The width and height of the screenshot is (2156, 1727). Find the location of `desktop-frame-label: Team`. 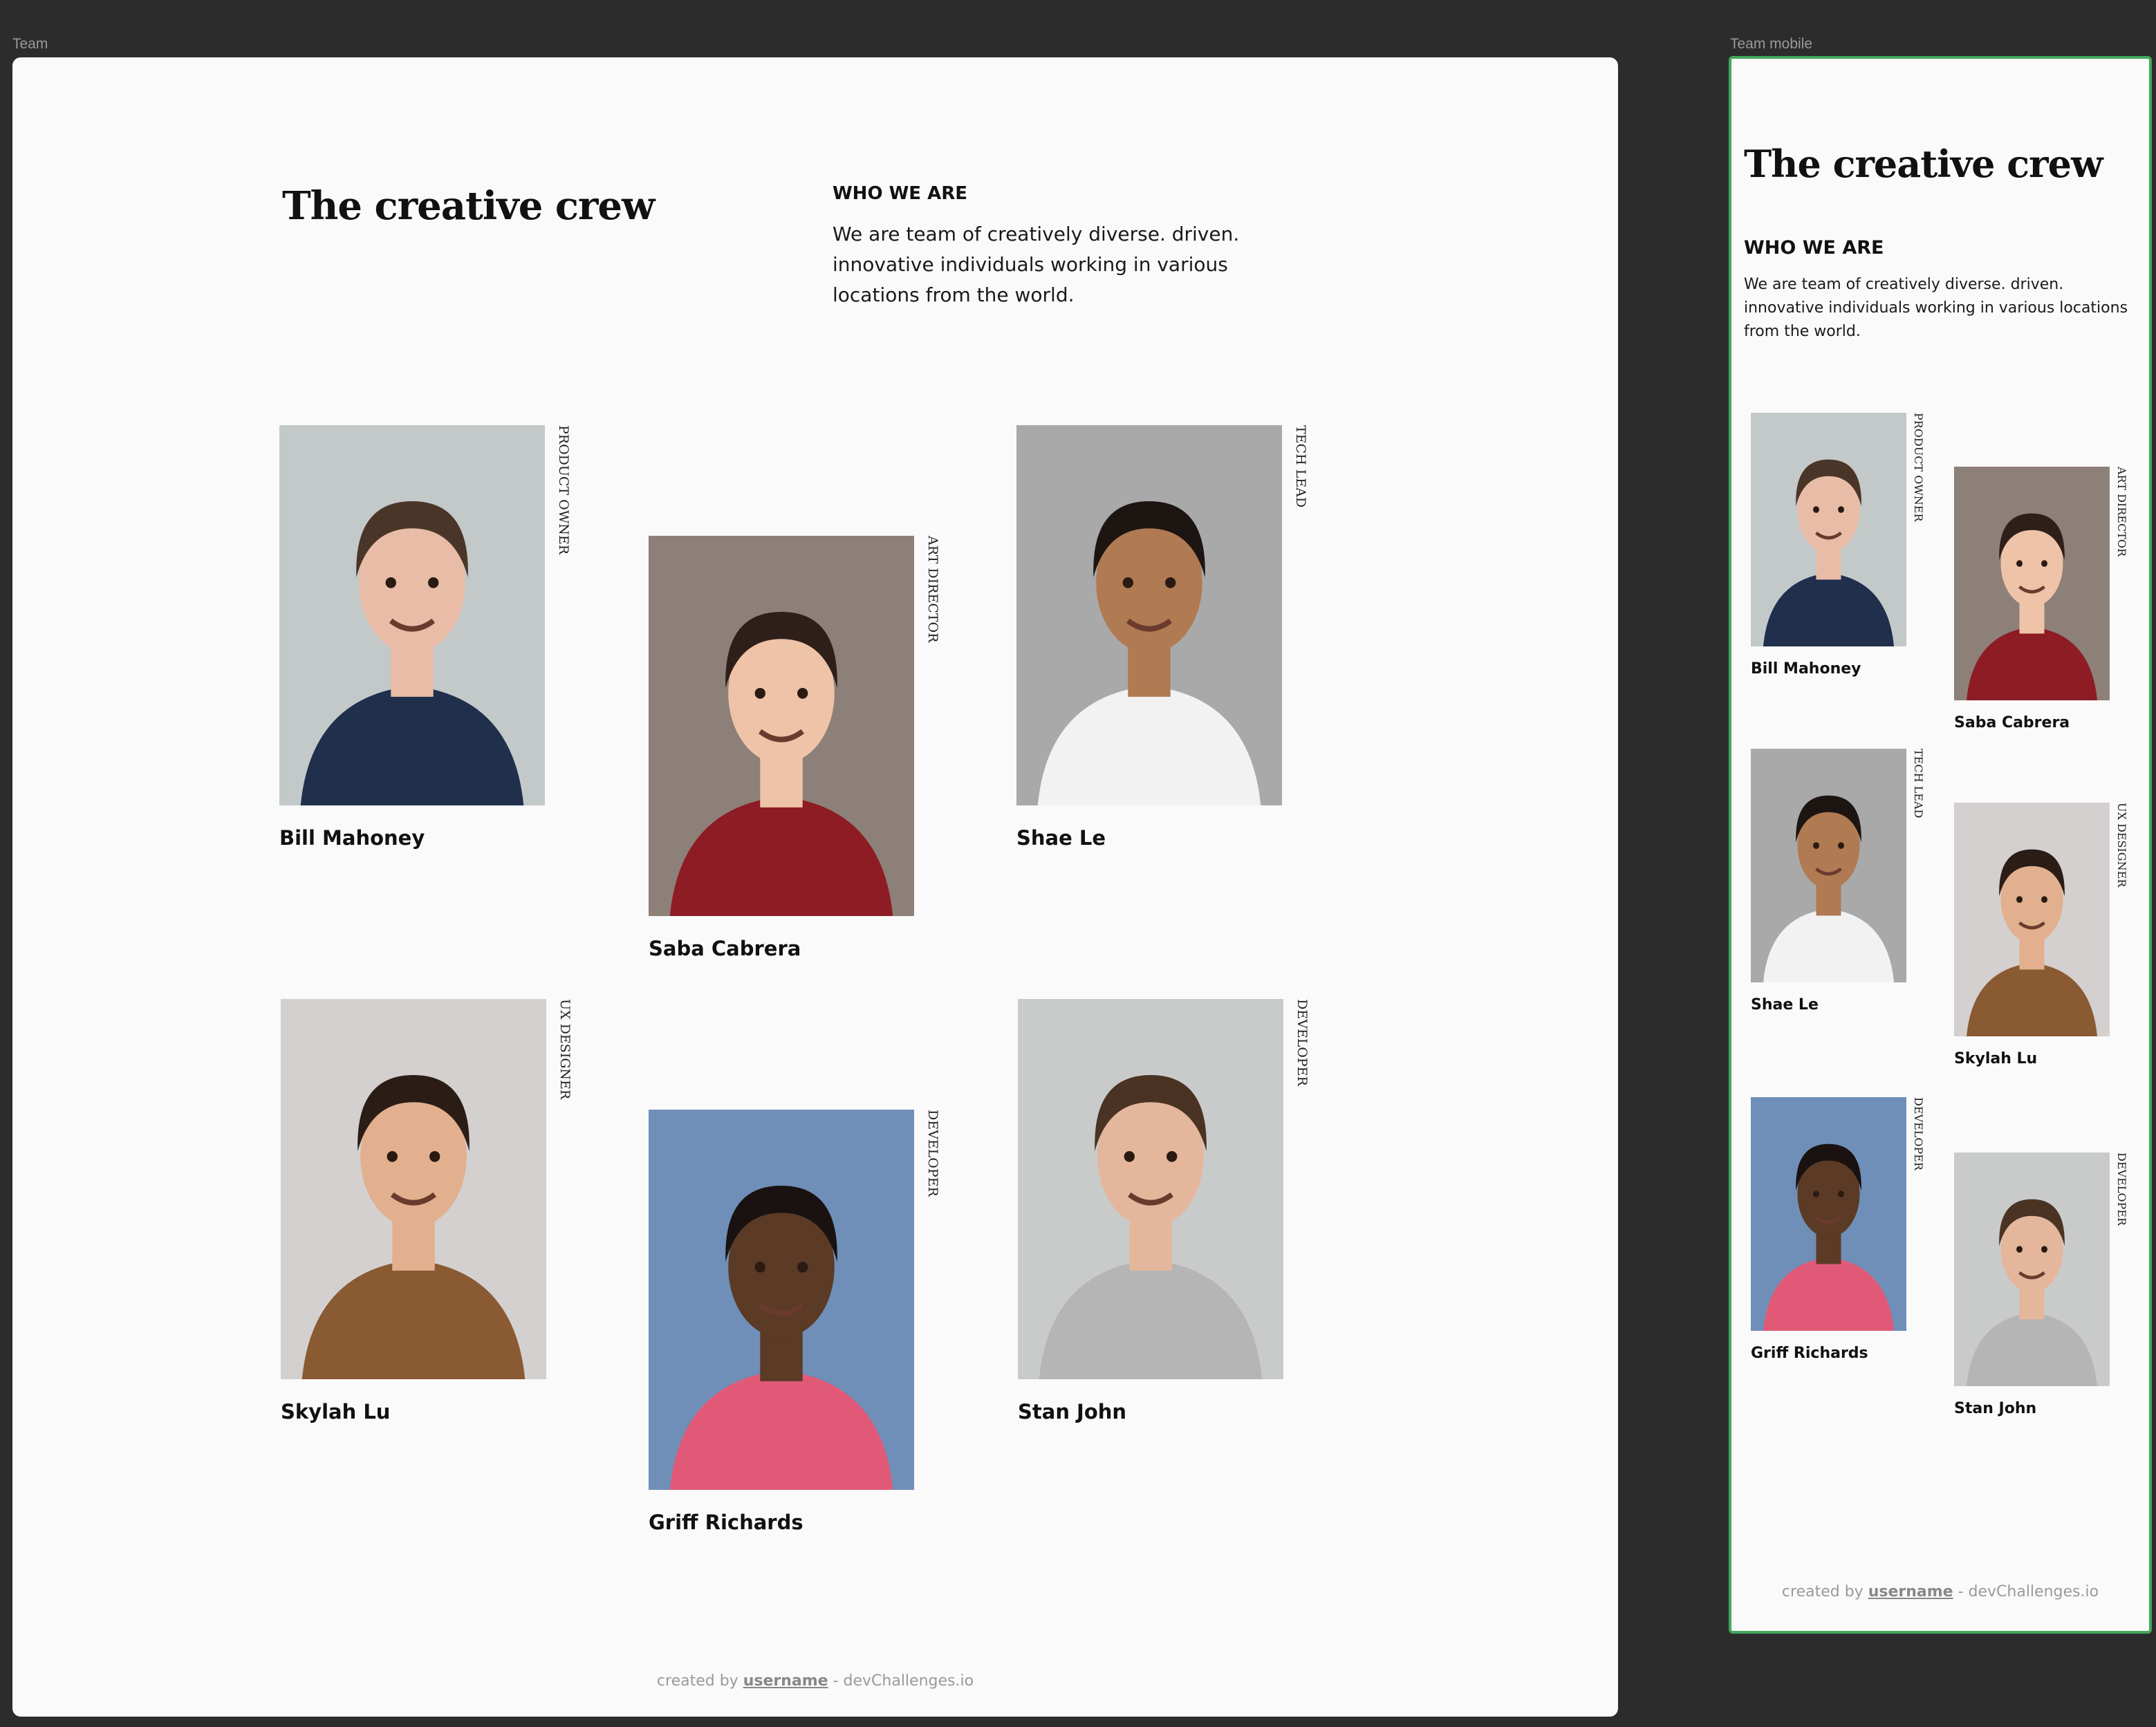

desktop-frame-label: Team is located at coordinates (30, 45).